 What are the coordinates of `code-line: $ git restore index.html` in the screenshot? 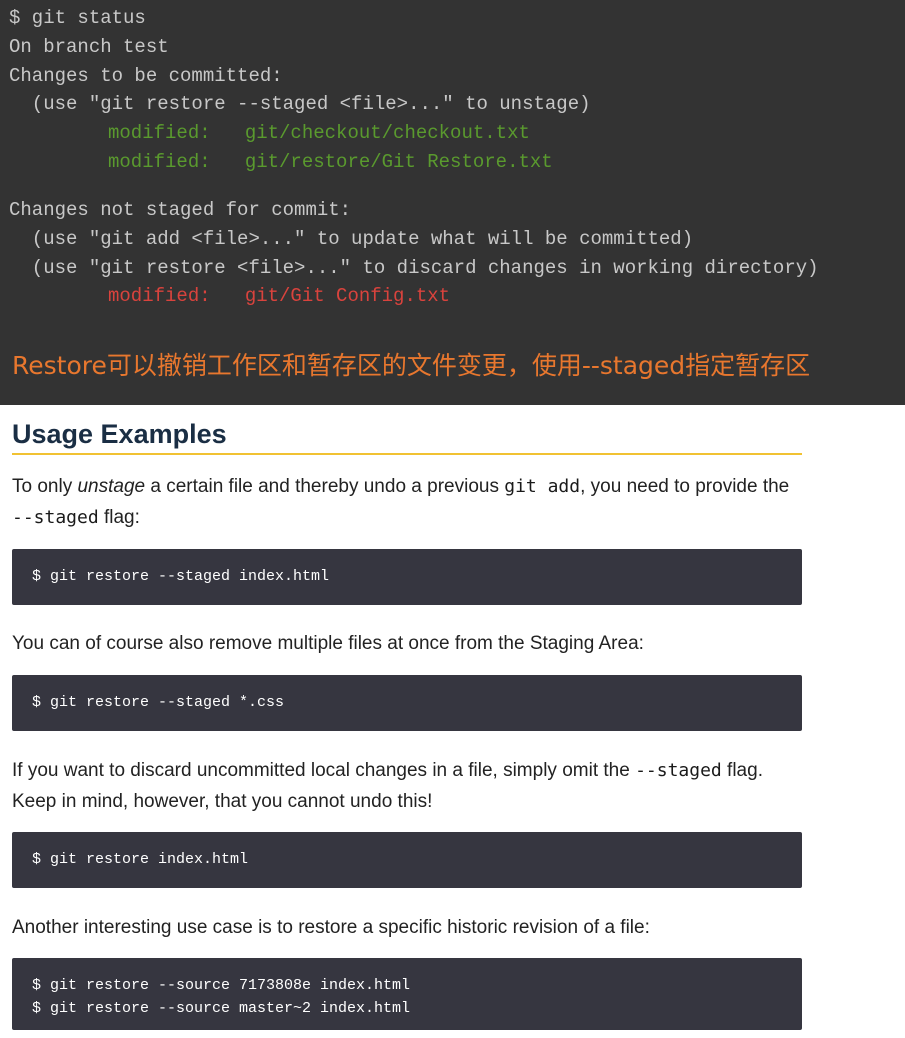 It's located at (140, 859).